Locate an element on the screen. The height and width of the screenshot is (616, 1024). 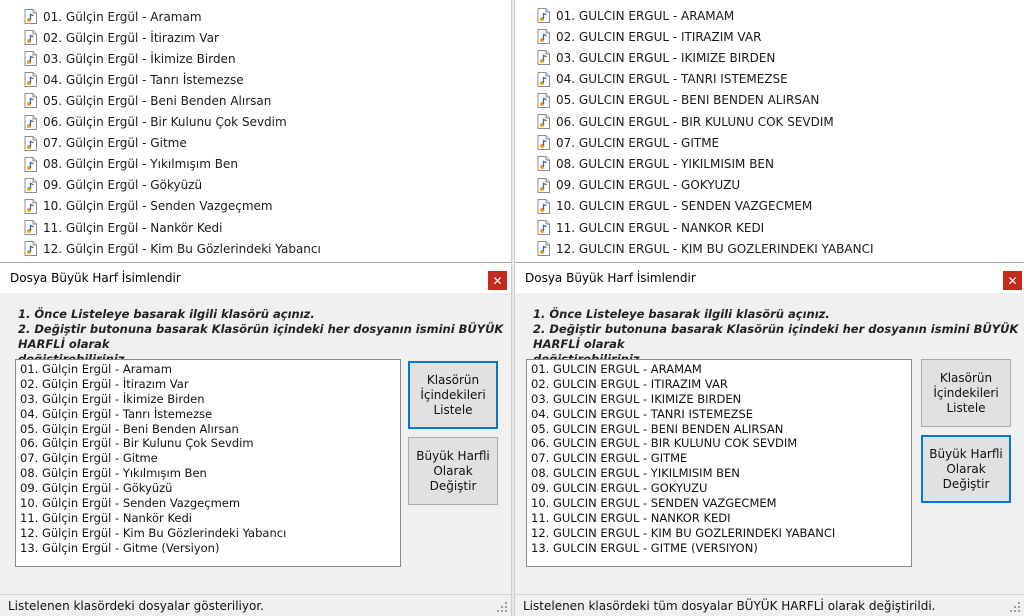
list-item: 04. GULCIN ERGUL - TANRI ISTEMEZSE is located at coordinates (719, 414).